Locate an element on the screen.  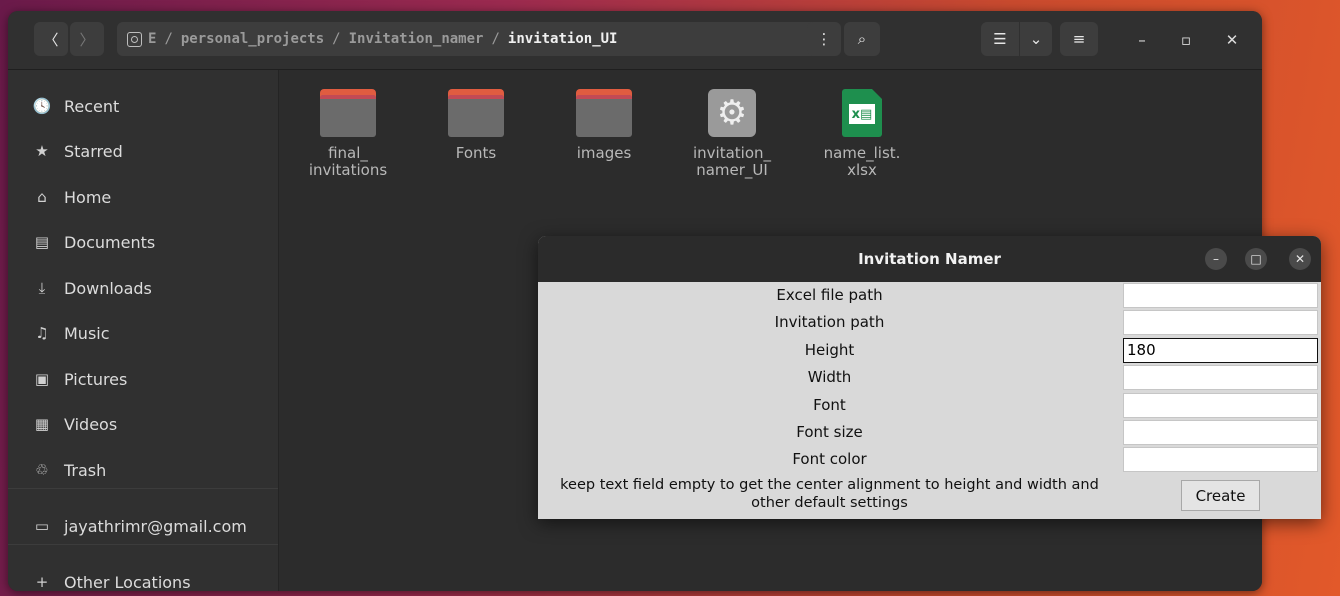
search-icon: ⌕ is located at coordinates (862, 39).